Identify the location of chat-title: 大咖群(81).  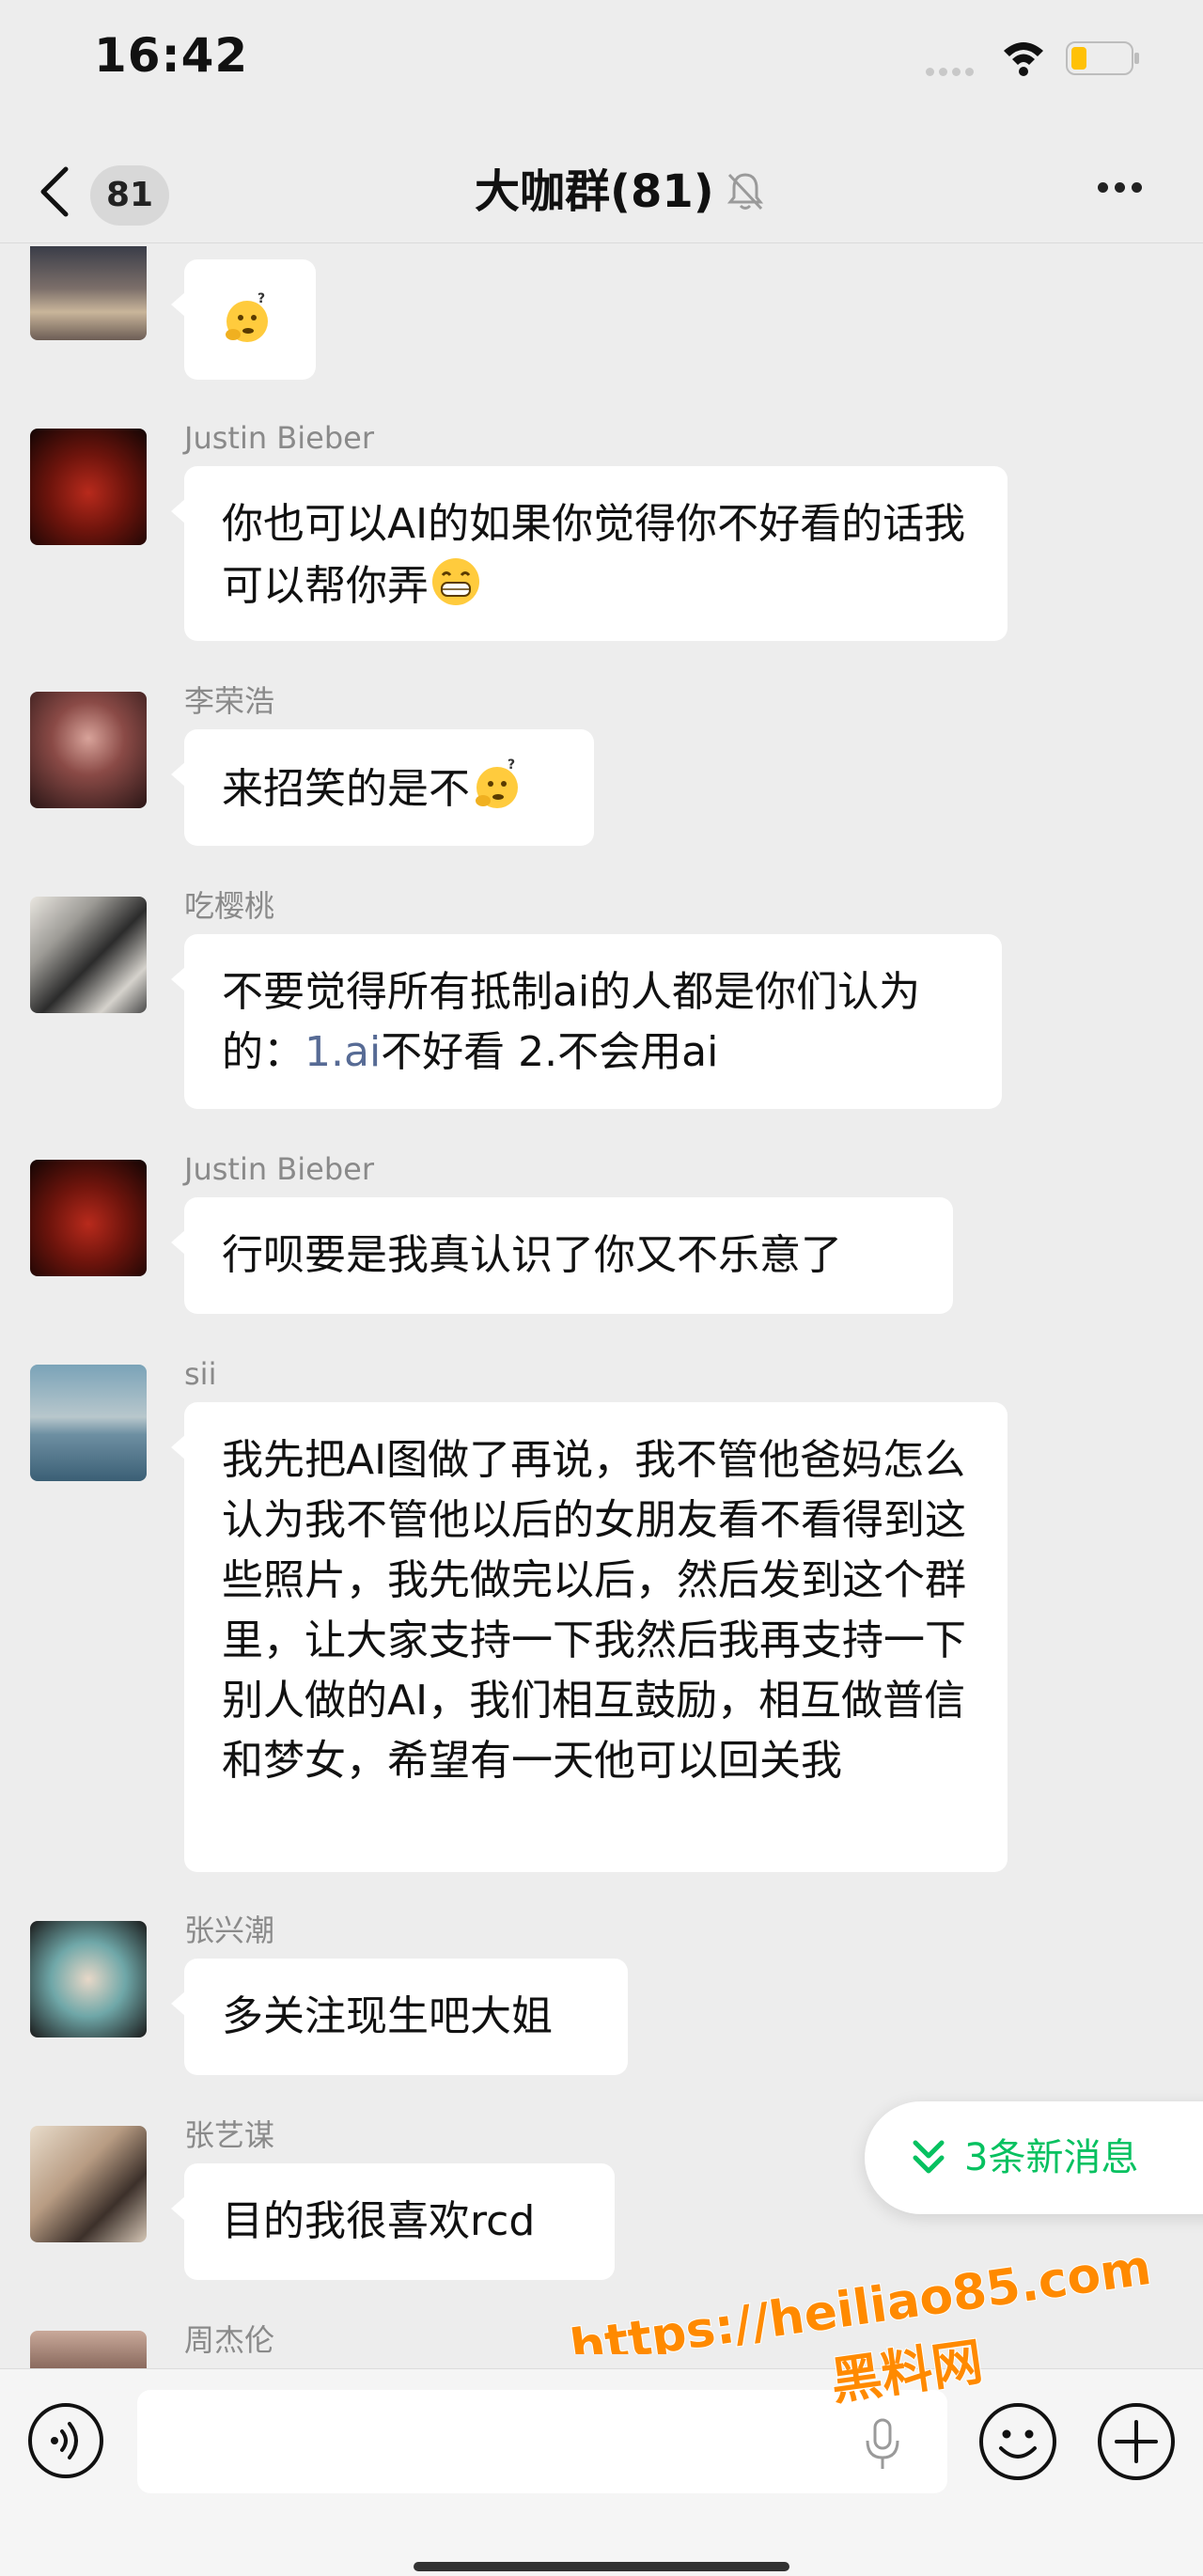
(594, 191).